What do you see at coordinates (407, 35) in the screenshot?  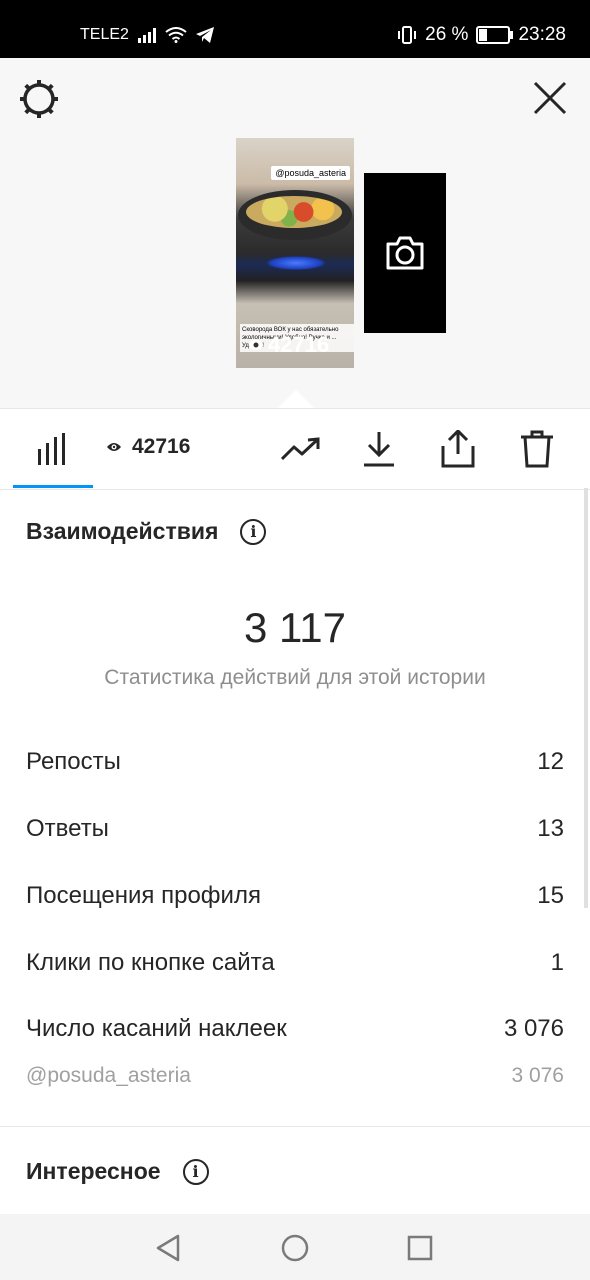 I see `vibrate-icon` at bounding box center [407, 35].